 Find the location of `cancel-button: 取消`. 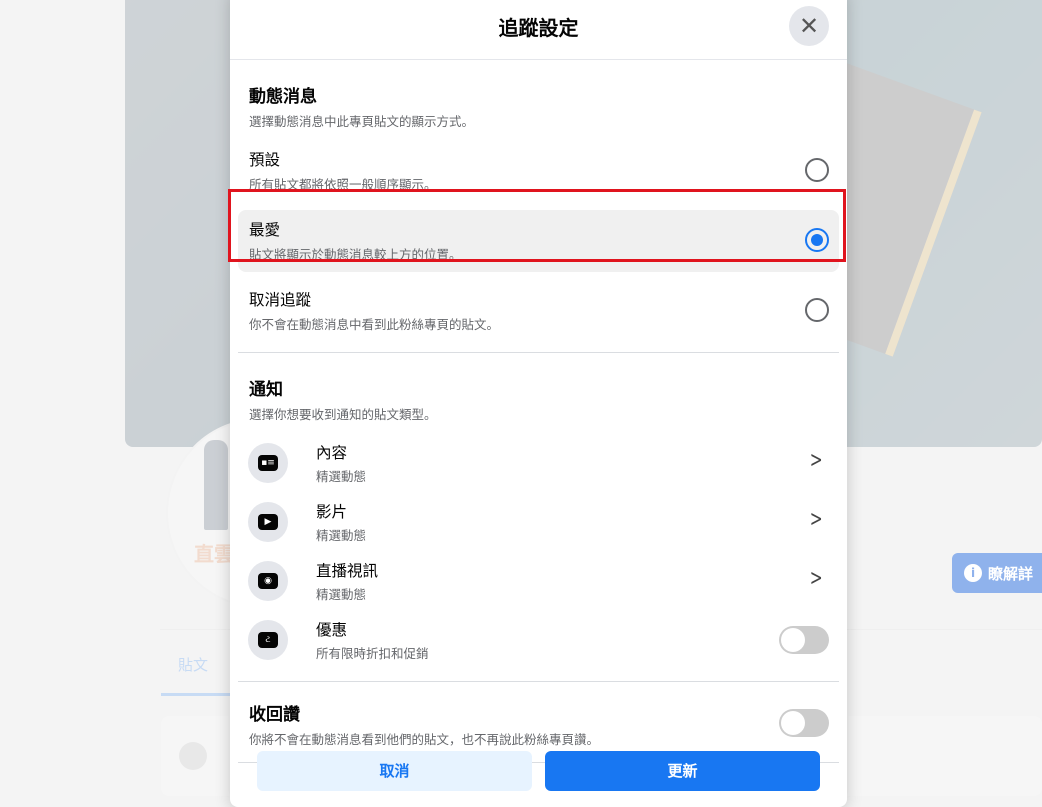

cancel-button: 取消 is located at coordinates (394, 771).